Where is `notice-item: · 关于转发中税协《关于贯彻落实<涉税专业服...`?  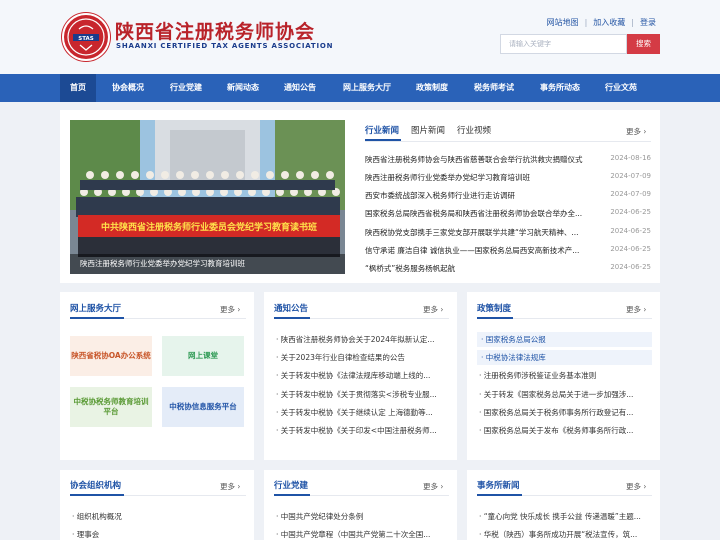 notice-item: · 关于转发中税协《关于贯彻落实<涉税专业服... is located at coordinates (361, 394).